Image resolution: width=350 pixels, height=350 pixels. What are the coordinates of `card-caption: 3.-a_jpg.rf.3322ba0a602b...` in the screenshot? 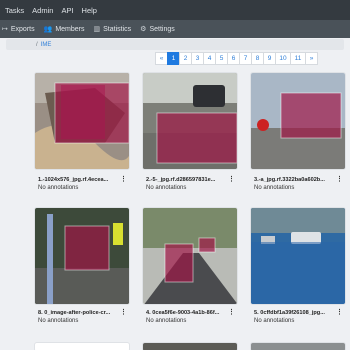 It's located at (289, 180).